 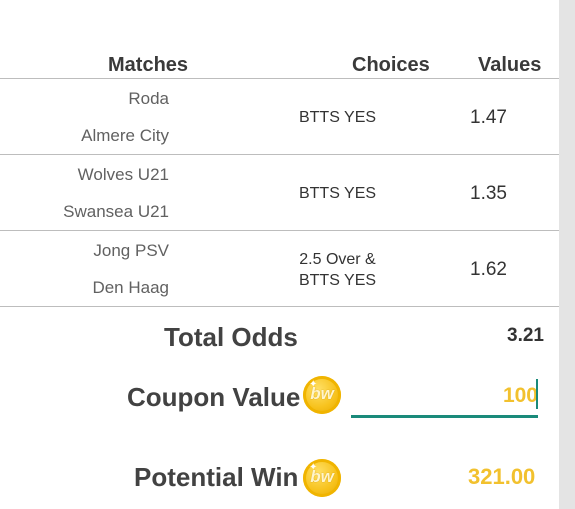 What do you see at coordinates (148, 98) in the screenshot?
I see `home-team: Roda` at bounding box center [148, 98].